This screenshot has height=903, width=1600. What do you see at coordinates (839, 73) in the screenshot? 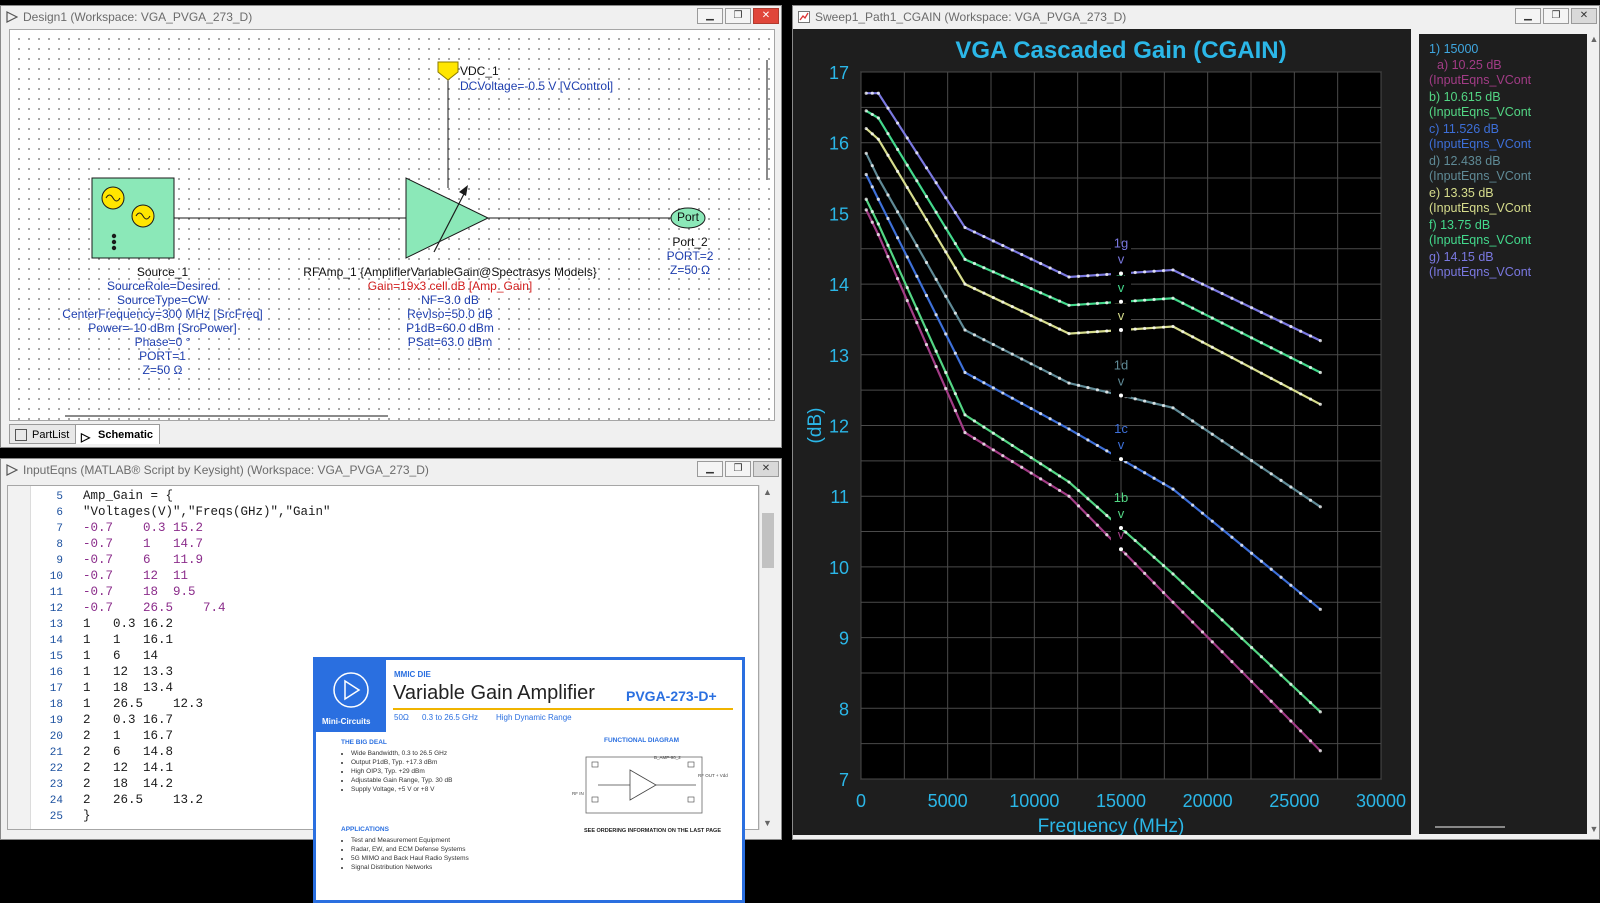
I see `y-tick-label: 17` at bounding box center [839, 73].